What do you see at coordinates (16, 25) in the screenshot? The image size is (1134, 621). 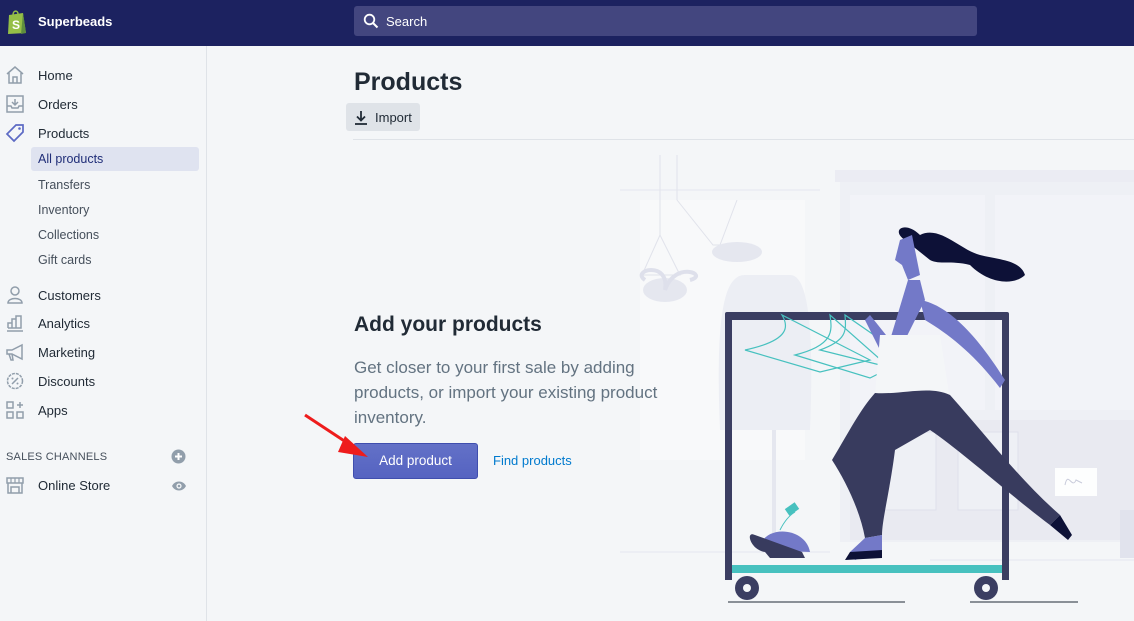 I see `svg-text: S` at bounding box center [16, 25].